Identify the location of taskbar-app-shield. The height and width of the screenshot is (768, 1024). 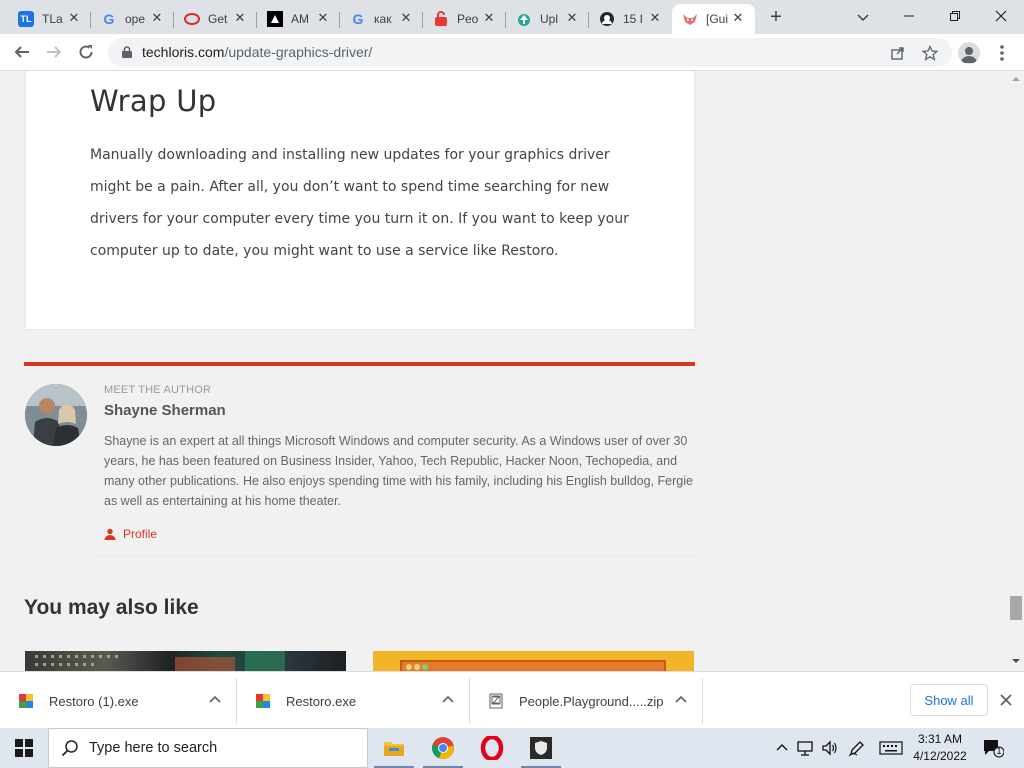
(541, 748).